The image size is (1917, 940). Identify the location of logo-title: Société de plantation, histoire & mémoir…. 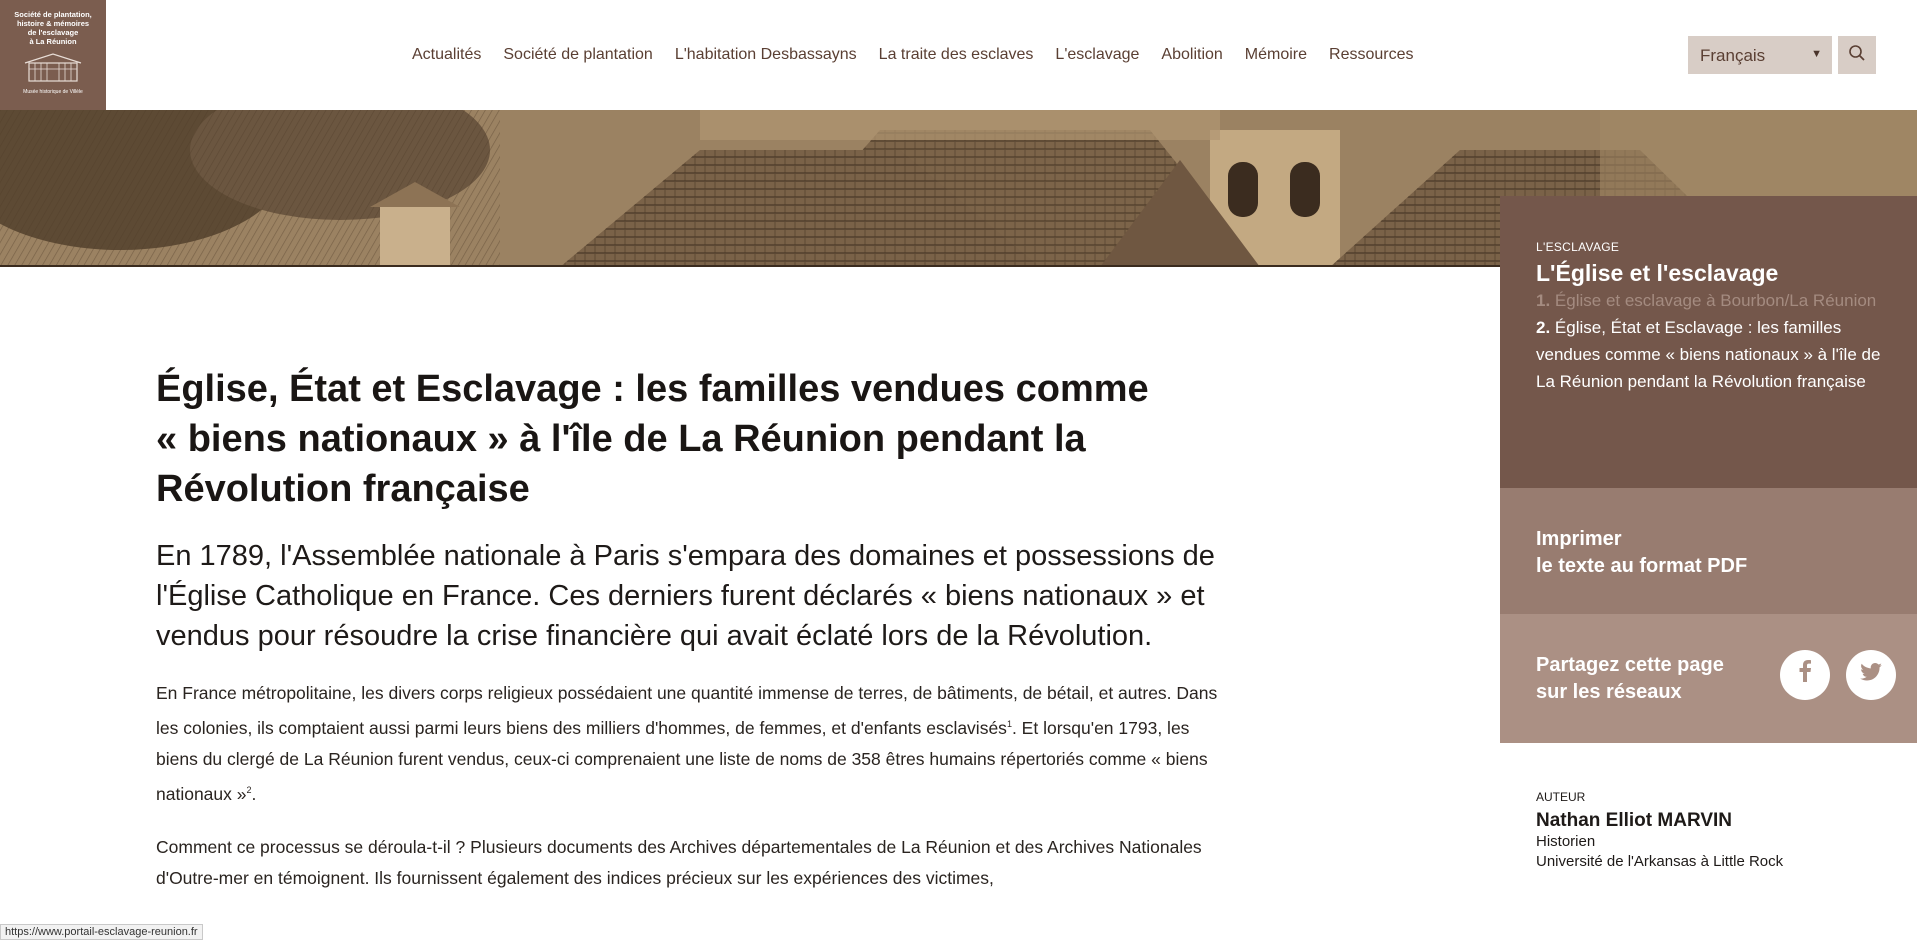
(53, 28).